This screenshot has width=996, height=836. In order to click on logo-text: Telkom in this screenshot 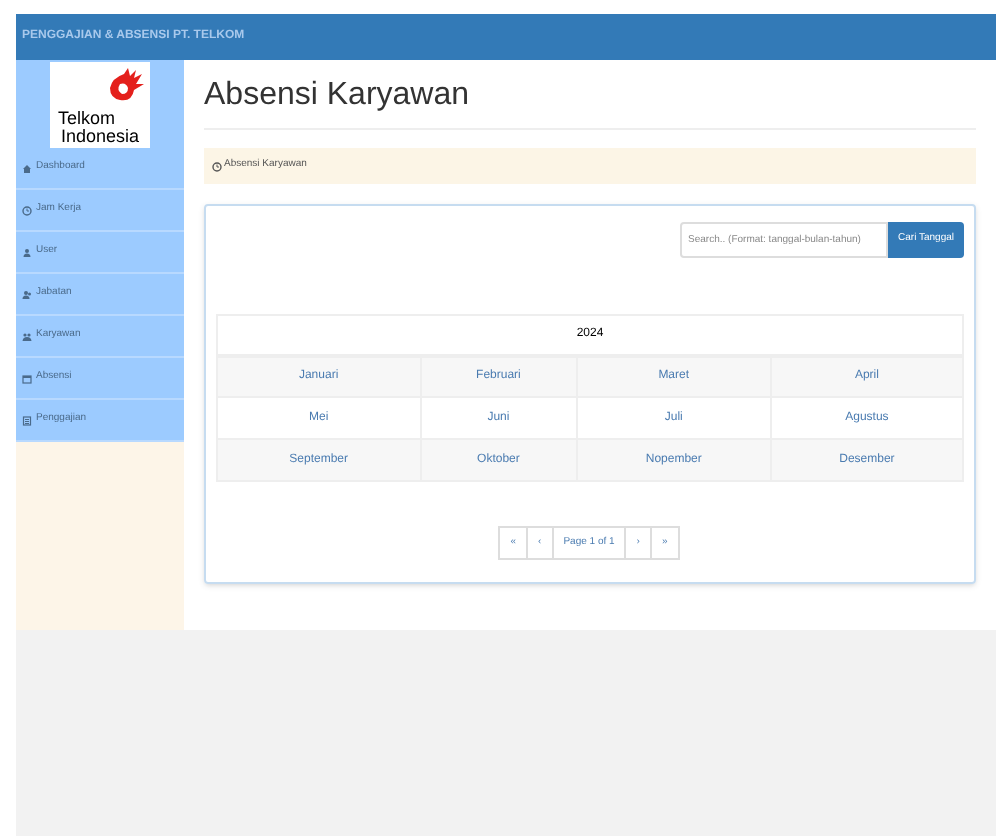, I will do `click(86, 118)`.